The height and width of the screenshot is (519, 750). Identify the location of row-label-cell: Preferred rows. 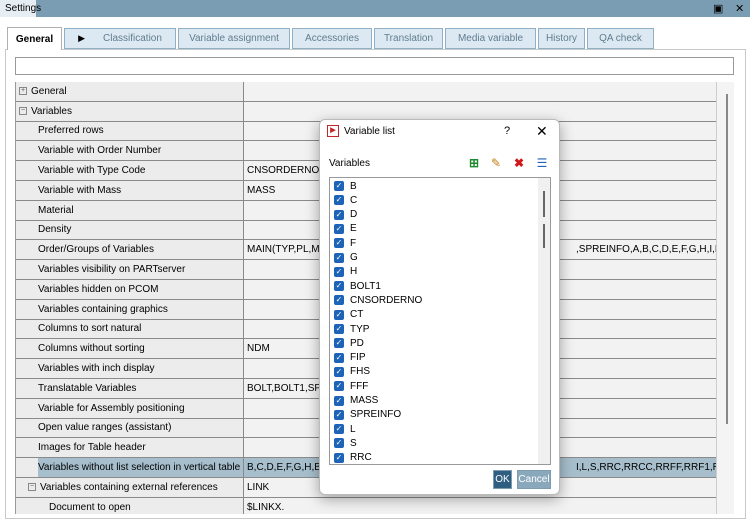
(130, 131).